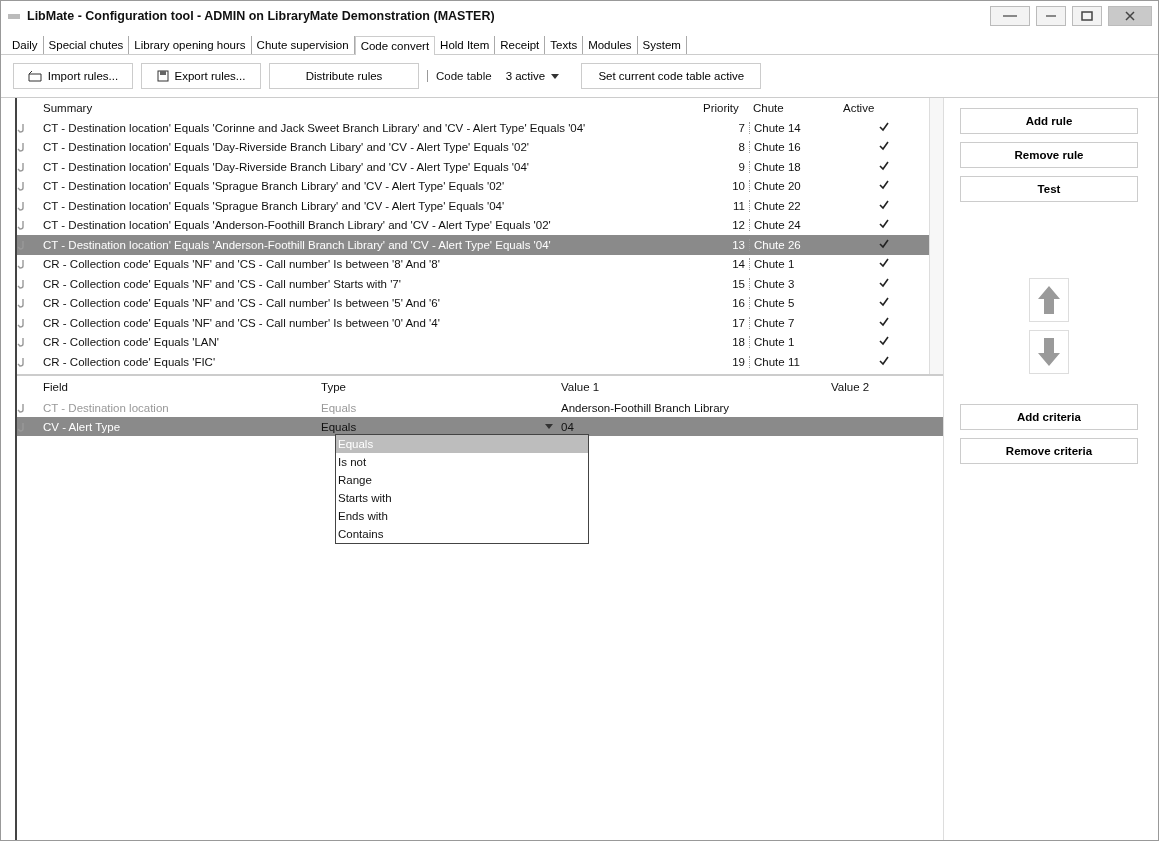 The height and width of the screenshot is (841, 1159). I want to click on maximize-button, so click(1087, 16).